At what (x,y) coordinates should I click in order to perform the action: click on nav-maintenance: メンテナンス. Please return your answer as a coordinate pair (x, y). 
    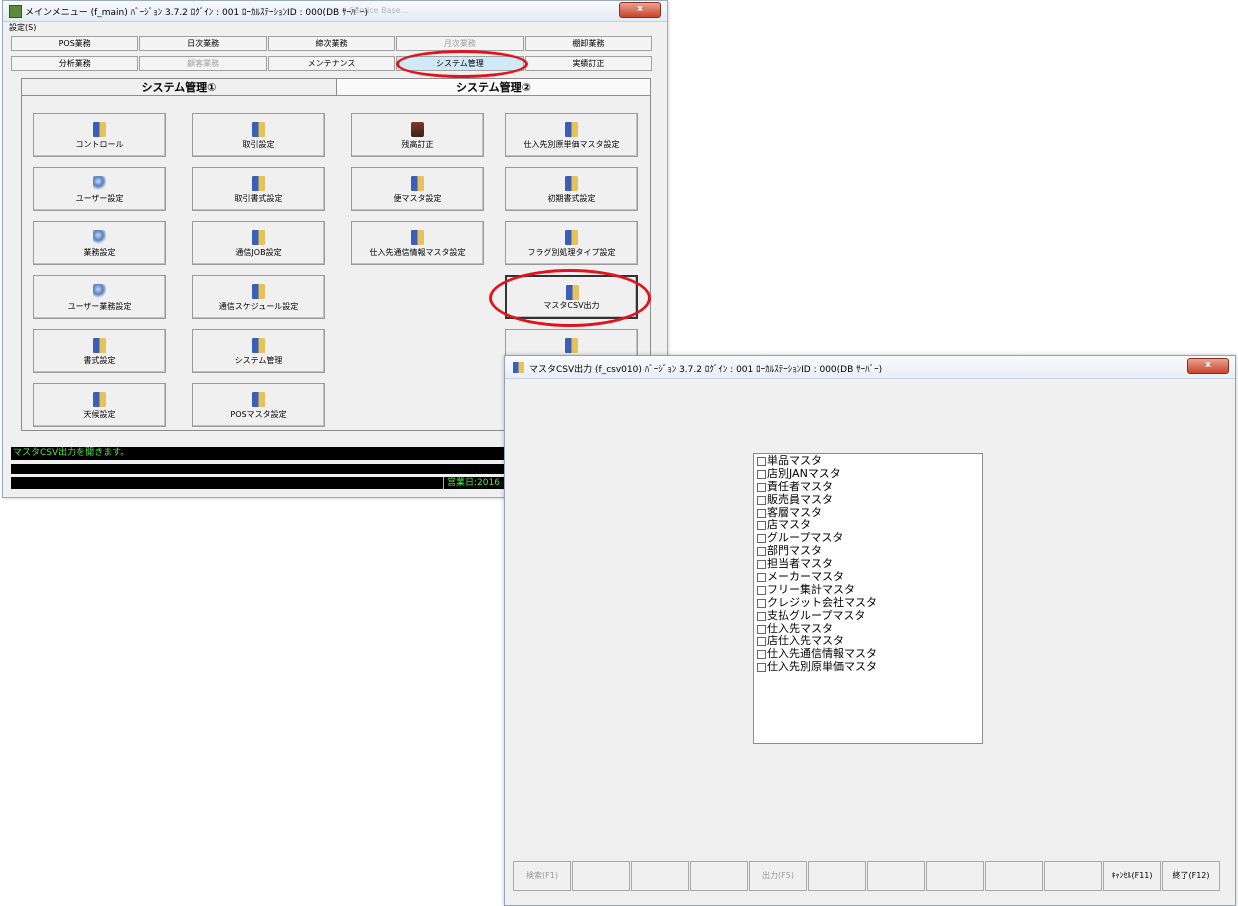
    Looking at the image, I should click on (331, 63).